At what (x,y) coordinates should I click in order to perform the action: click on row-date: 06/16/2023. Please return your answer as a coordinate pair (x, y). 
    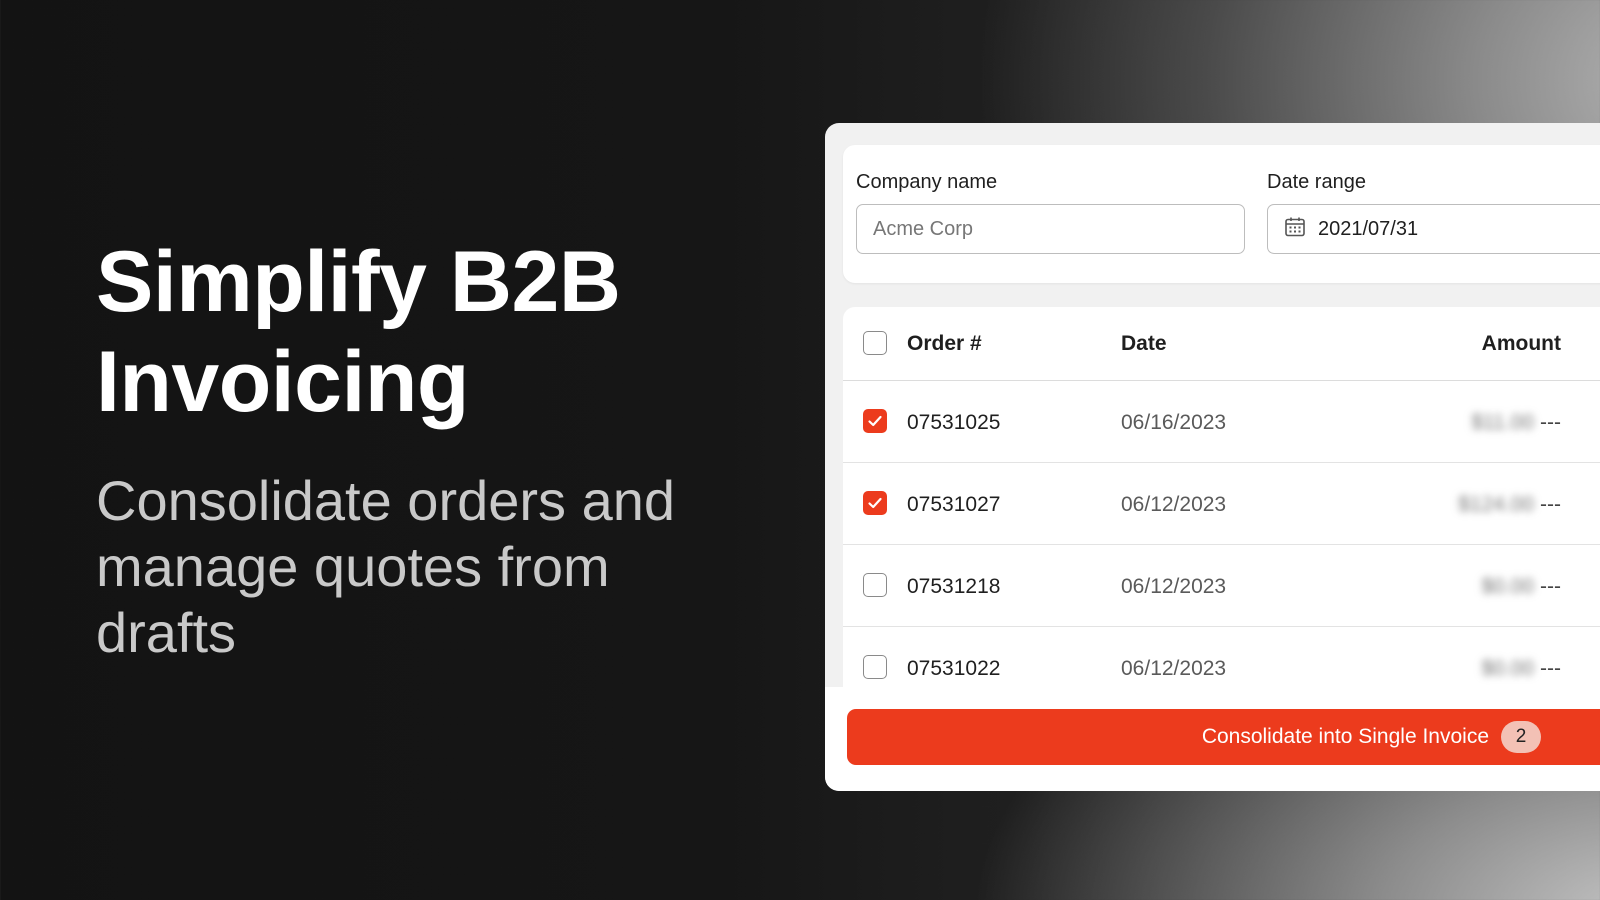
    Looking at the image, I should click on (1174, 422).